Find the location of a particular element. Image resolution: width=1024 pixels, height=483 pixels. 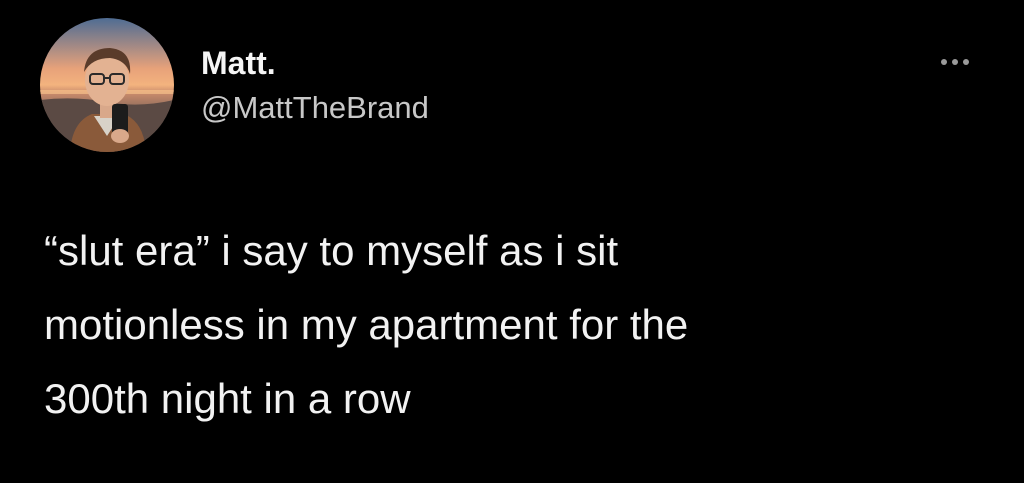

more-options-button is located at coordinates (956, 62).